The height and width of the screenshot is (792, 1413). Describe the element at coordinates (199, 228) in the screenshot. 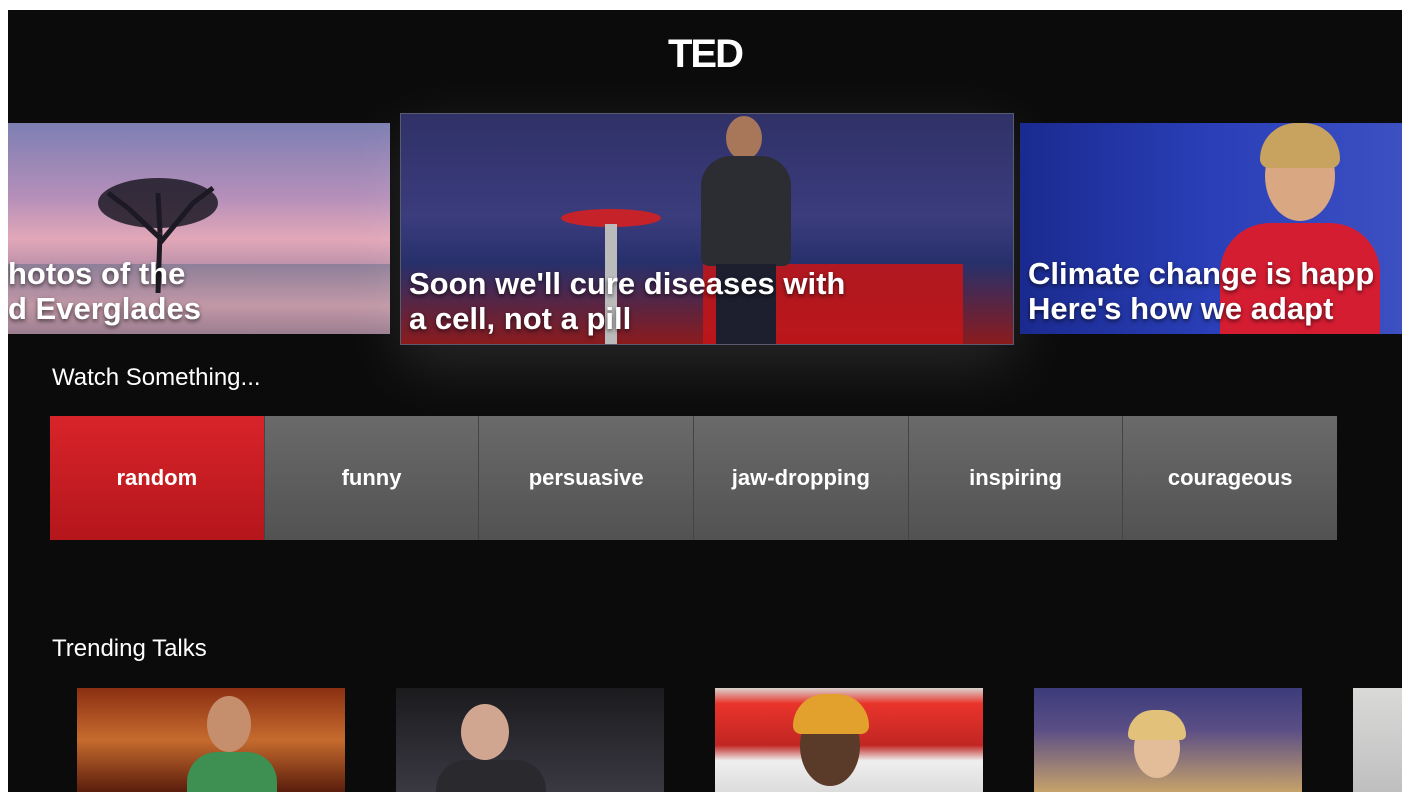

I see `hero-card-everglades: hotos of the d Everglades` at that location.